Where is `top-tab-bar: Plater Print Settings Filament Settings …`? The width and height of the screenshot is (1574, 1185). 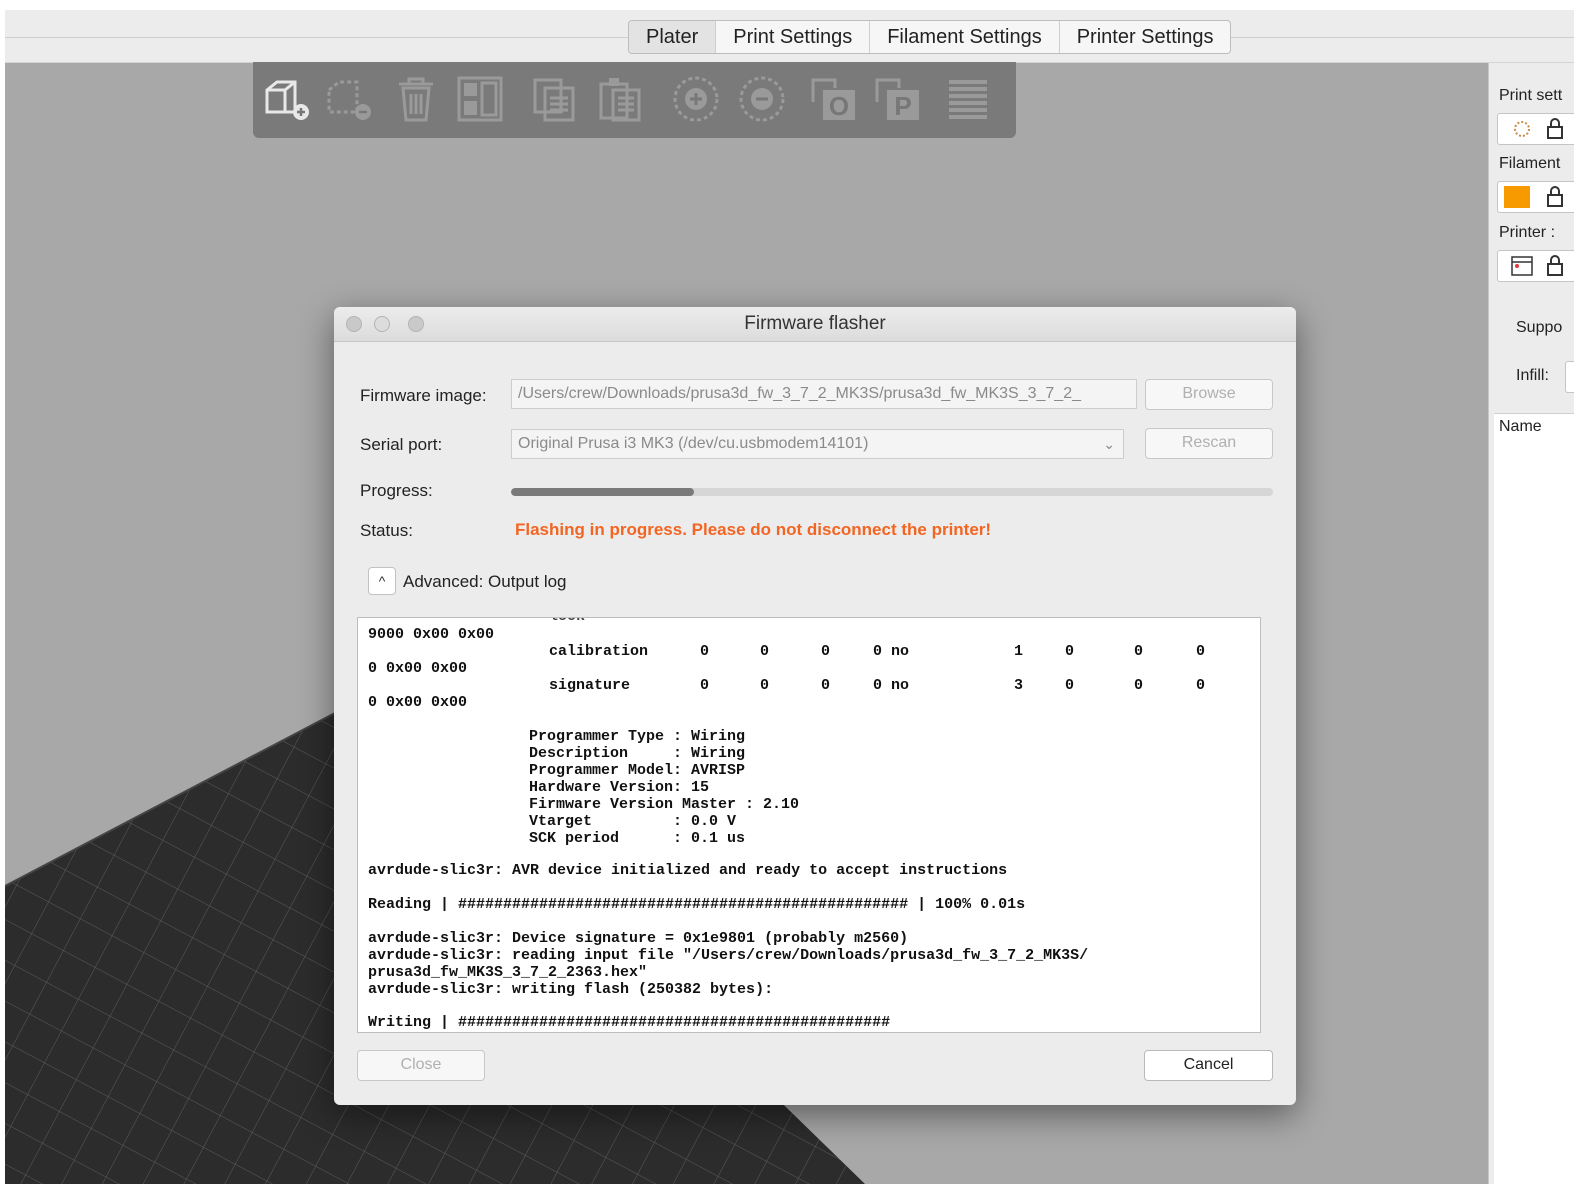
top-tab-bar: Plater Print Settings Filament Settings … is located at coordinates (789, 36).